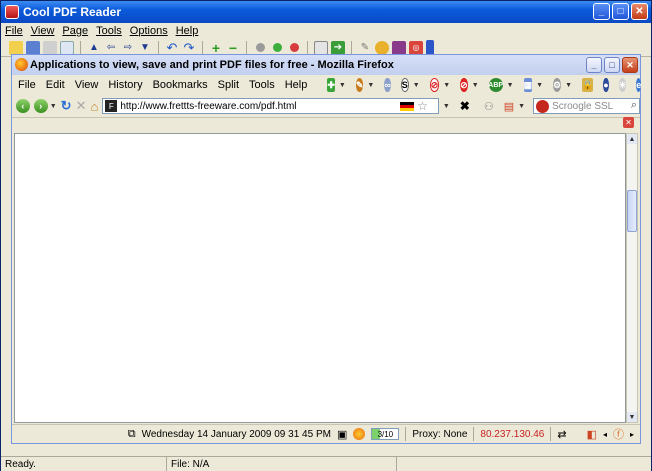 The image size is (652, 471). Describe the element at coordinates (338, 47) in the screenshot. I see `export-icon: ➔` at that location.